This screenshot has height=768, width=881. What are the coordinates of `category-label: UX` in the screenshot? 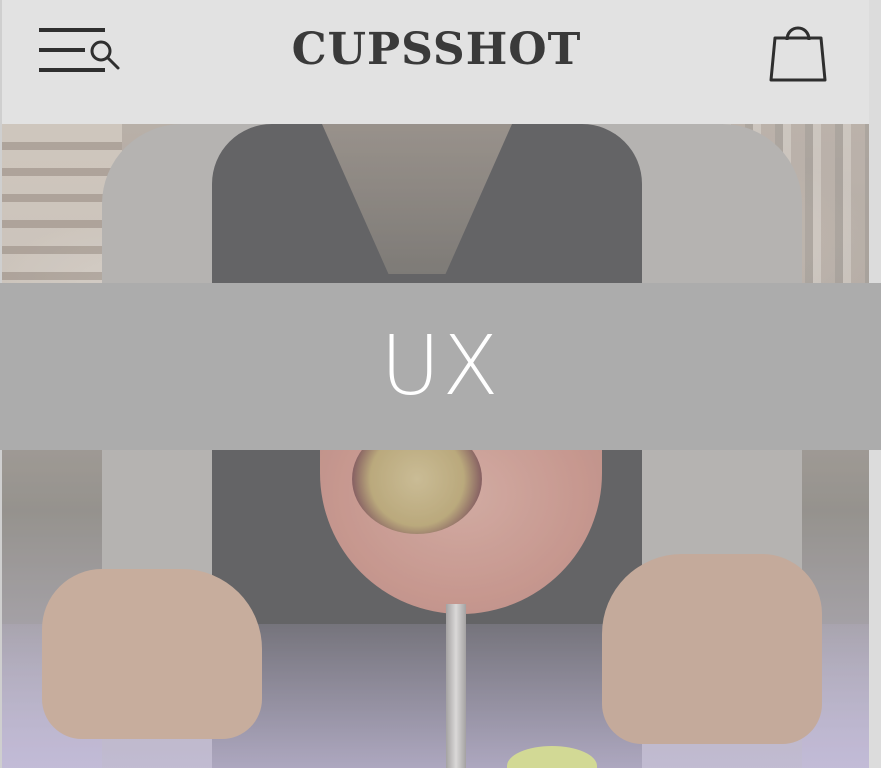 It's located at (440, 366).